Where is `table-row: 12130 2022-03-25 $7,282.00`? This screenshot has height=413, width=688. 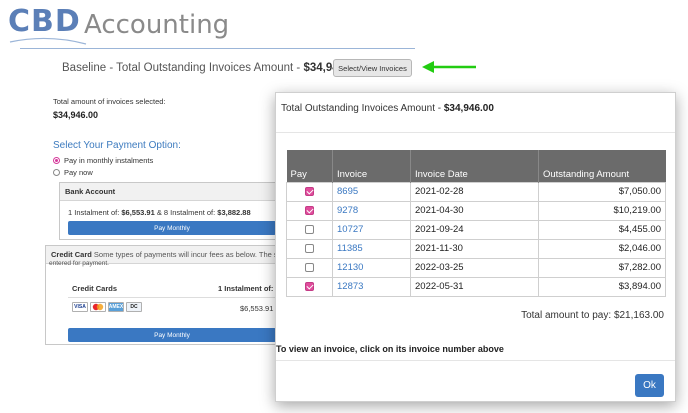
table-row: 12130 2022-03-25 $7,282.00 is located at coordinates (476, 267).